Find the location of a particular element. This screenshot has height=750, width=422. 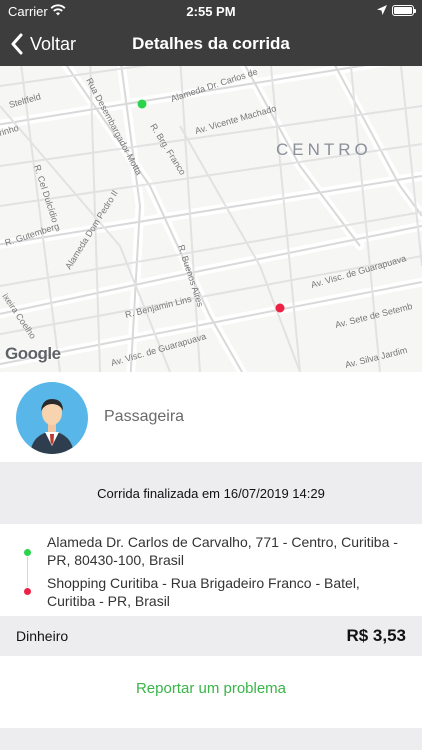

district-label: CENTRO is located at coordinates (324, 149).